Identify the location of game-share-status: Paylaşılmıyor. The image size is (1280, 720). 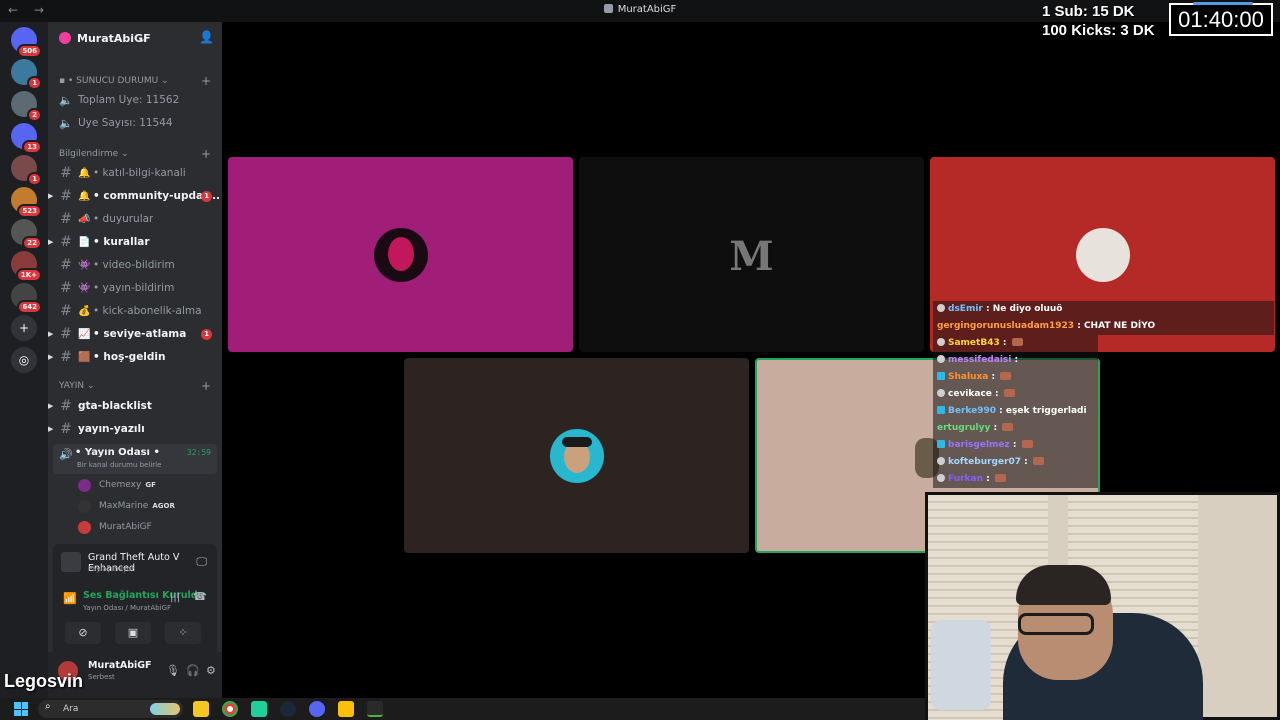
(111, 569).